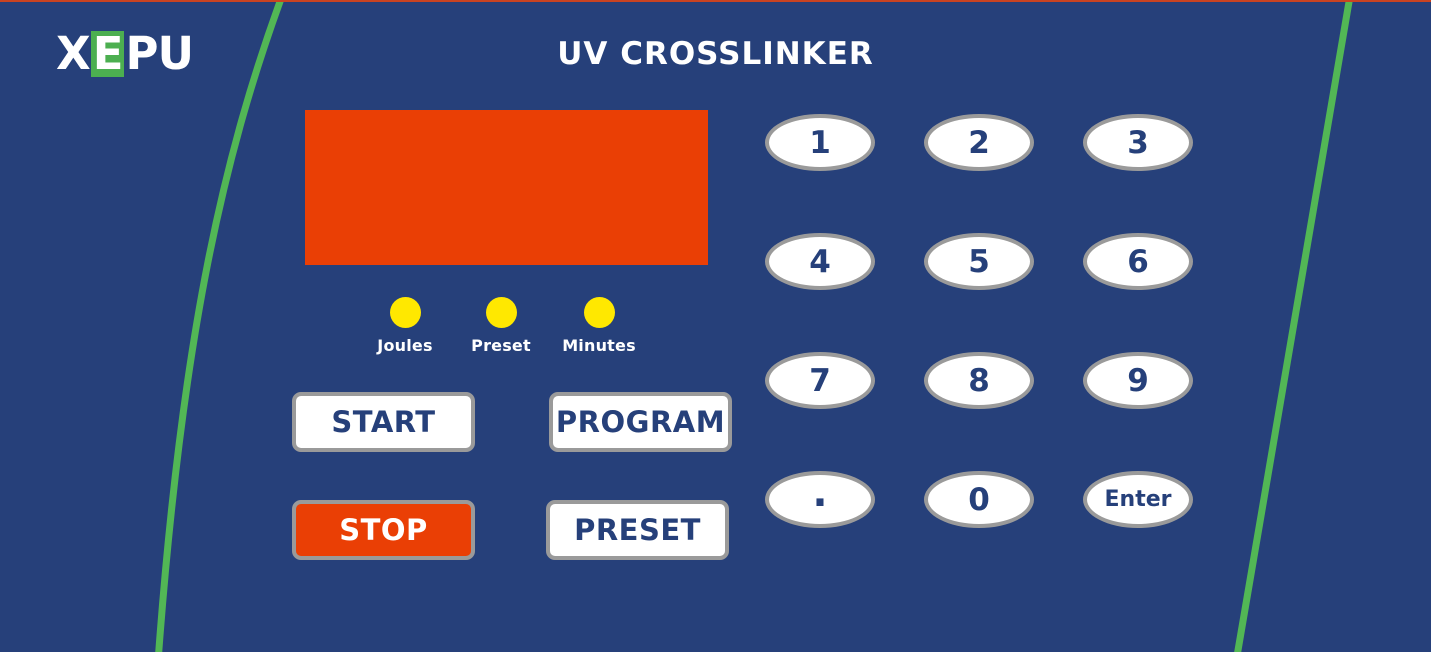  Describe the element at coordinates (637, 530) in the screenshot. I see `preset-button: PRESET` at that location.